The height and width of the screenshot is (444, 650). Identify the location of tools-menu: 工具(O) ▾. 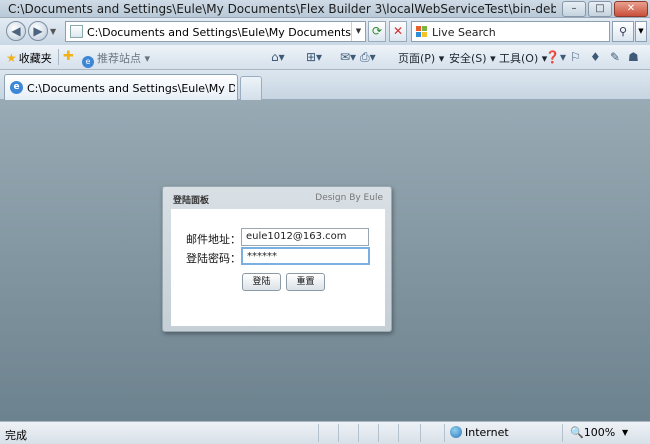
(523, 58).